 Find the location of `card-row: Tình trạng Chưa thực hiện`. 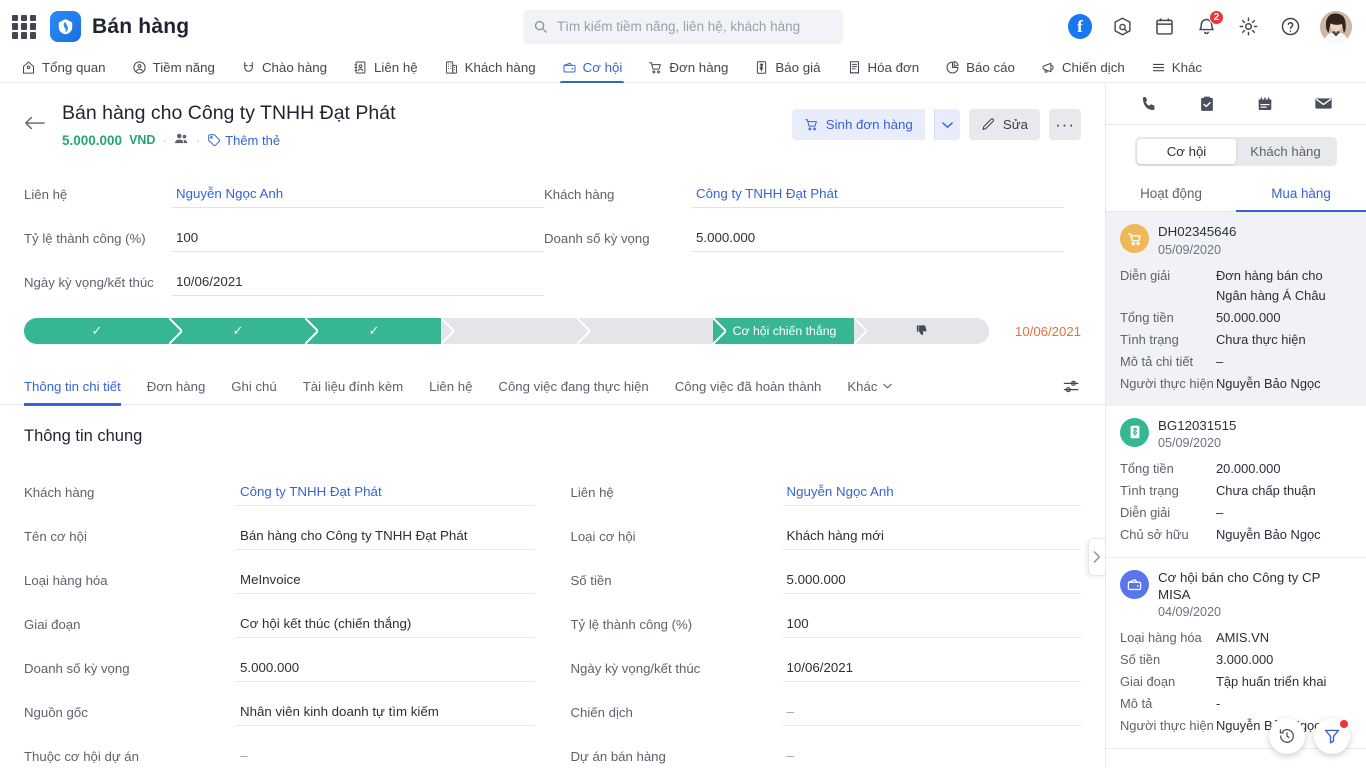

card-row: Tình trạng Chưa thực hiện is located at coordinates (1236, 340).